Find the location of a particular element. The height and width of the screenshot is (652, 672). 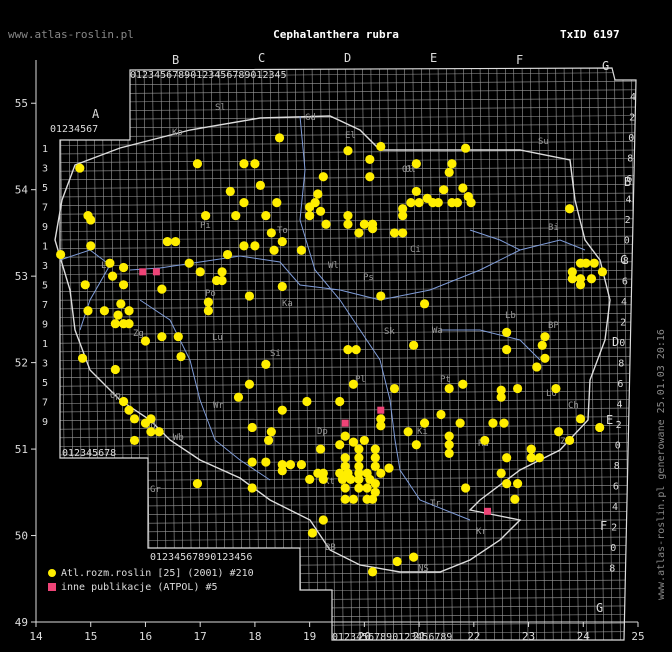

atpol-digit: 3 is located at coordinates (45, 169).